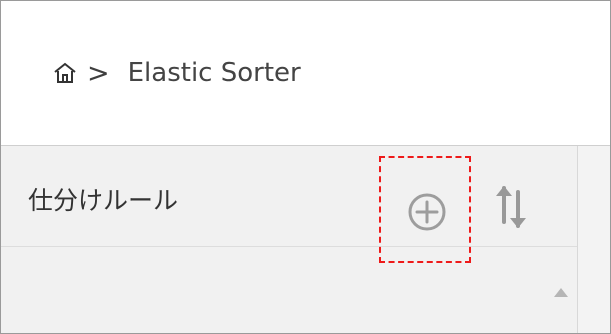 The image size is (611, 334). I want to click on scroll-up-button, so click(561, 289).